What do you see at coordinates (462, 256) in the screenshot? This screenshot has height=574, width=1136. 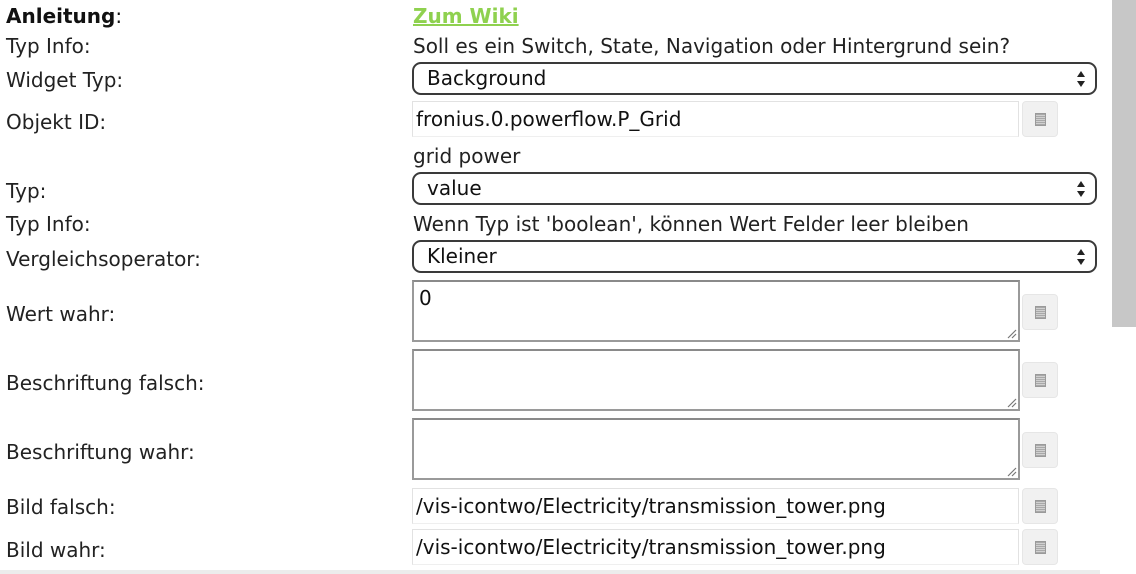 I see `vergleichsoperator-selected: Kleiner` at bounding box center [462, 256].